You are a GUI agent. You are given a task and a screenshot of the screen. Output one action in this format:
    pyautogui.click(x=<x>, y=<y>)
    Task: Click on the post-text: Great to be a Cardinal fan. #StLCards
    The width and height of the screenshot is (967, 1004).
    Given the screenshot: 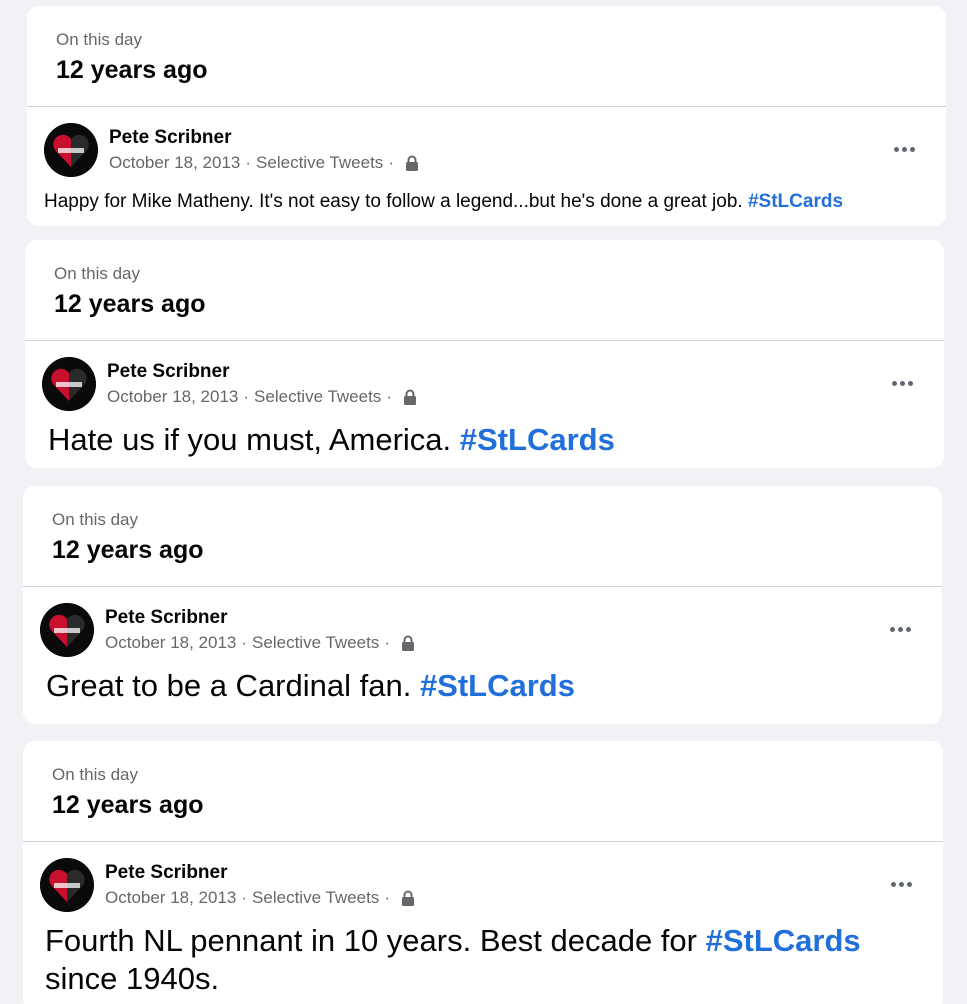 What is the action you would take?
    pyautogui.click(x=310, y=686)
    